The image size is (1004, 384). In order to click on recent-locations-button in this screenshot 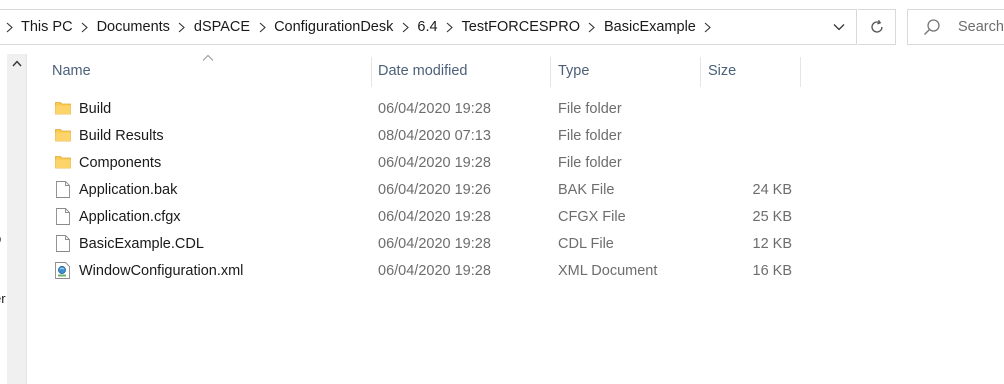, I will do `click(839, 27)`.